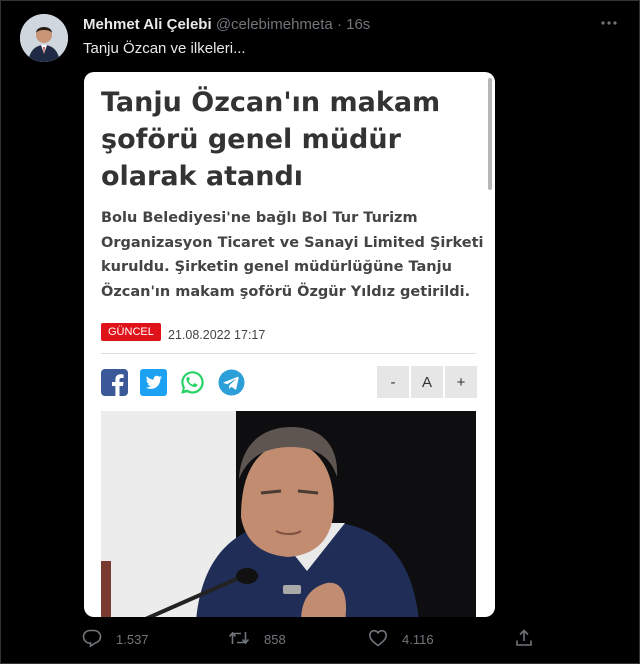 This screenshot has height=664, width=640. What do you see at coordinates (131, 332) in the screenshot?
I see `category-badge: GÜNCEL` at bounding box center [131, 332].